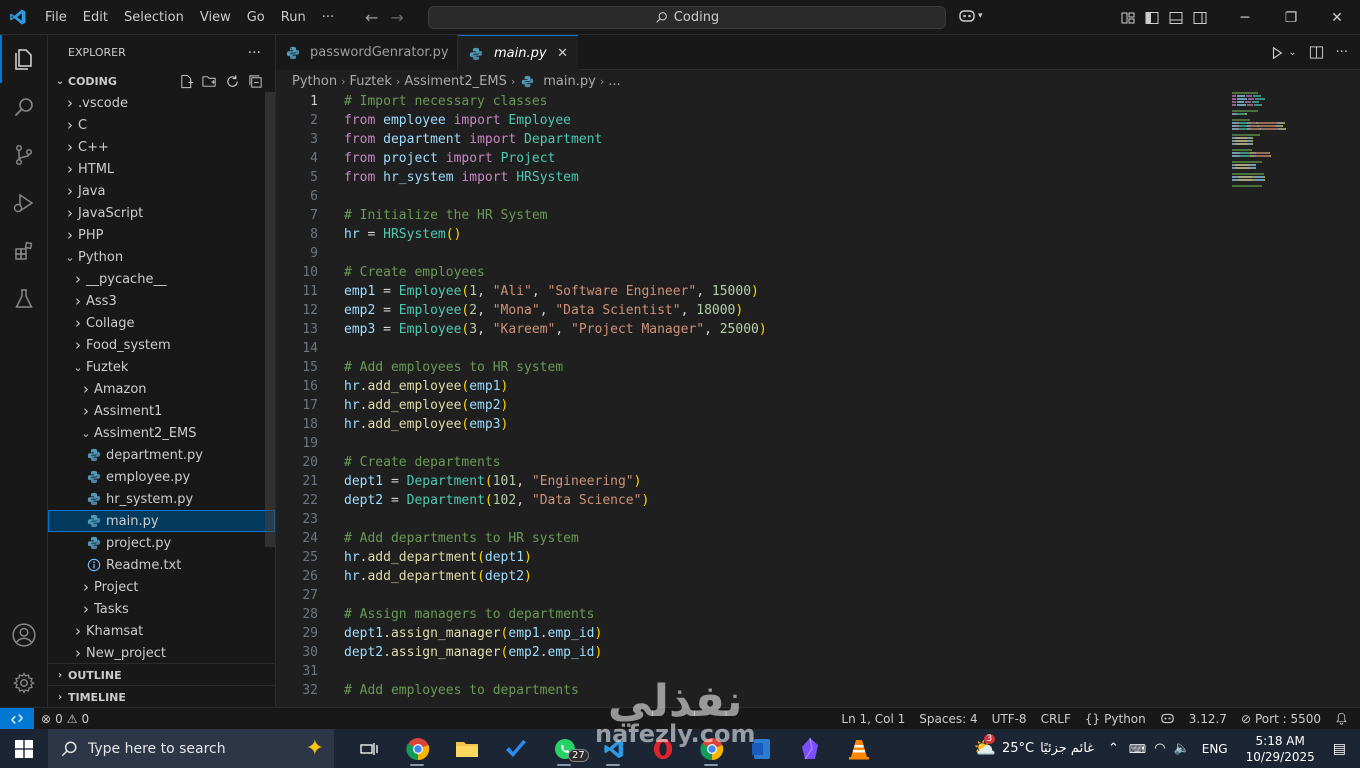 The height and width of the screenshot is (768, 1360). What do you see at coordinates (1113, 748) in the screenshot?
I see `chevron-up-icon: ⌃` at bounding box center [1113, 748].